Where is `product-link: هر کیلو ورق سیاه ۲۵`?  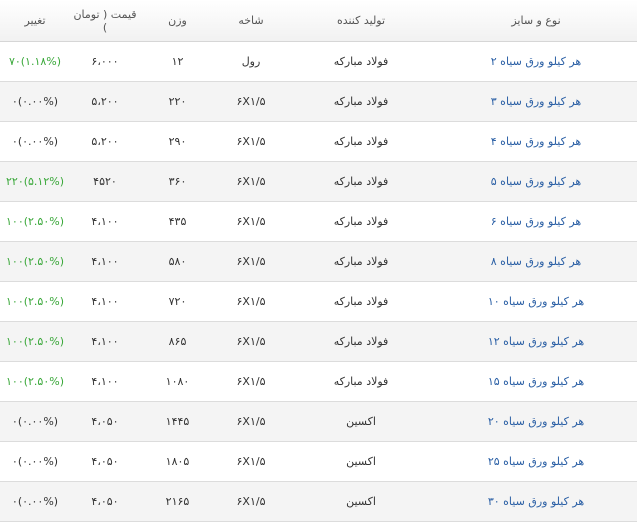
product-link: هر کیلو ورق سیاه ۲۵ is located at coordinates (536, 461).